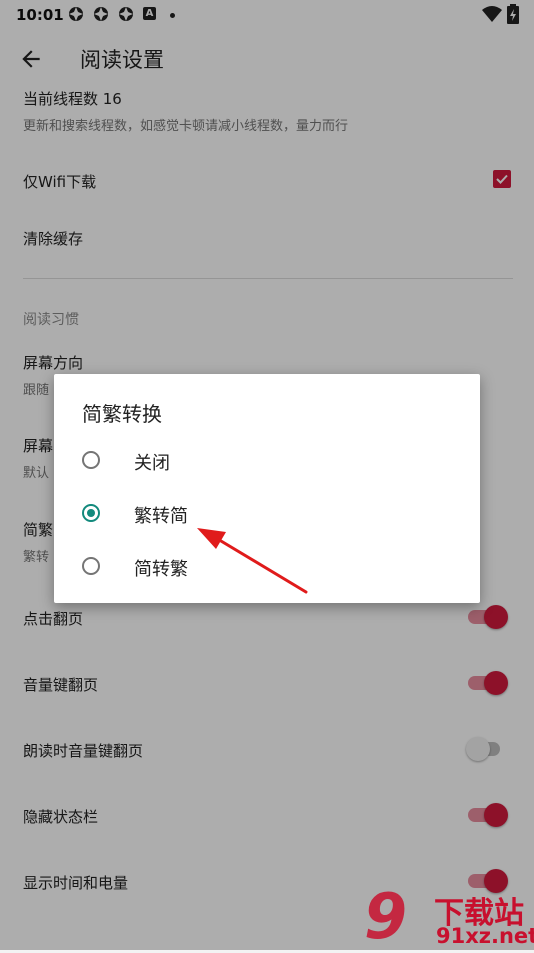 This screenshot has height=953, width=534. I want to click on site-watermark: 9 下载站 91xz.net, so click(448, 916).